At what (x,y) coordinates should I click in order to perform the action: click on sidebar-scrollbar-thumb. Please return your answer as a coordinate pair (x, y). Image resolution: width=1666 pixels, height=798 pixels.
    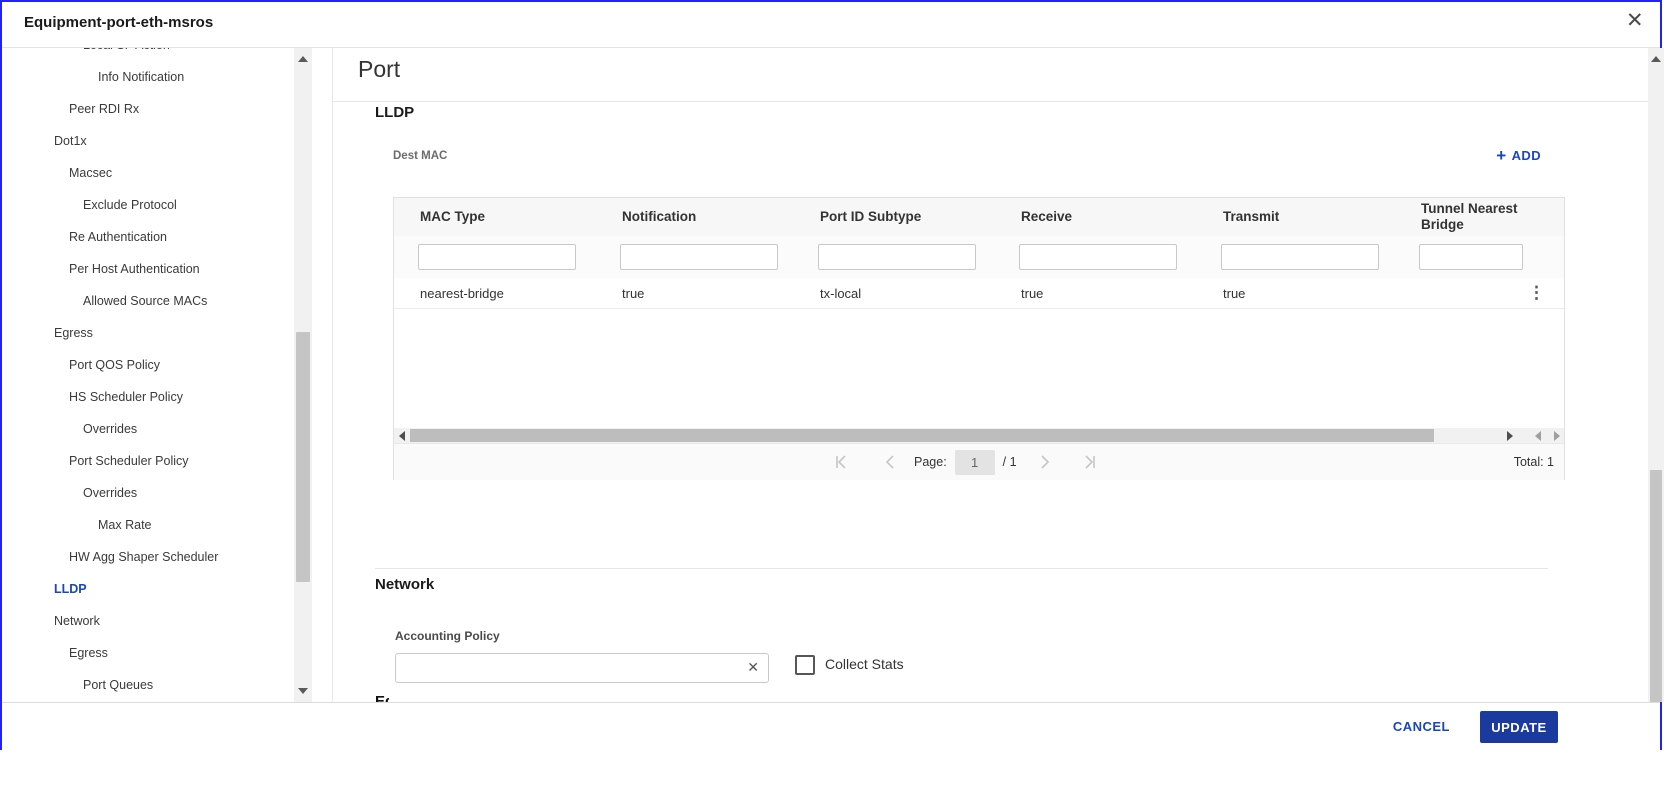
    Looking at the image, I should click on (303, 457).